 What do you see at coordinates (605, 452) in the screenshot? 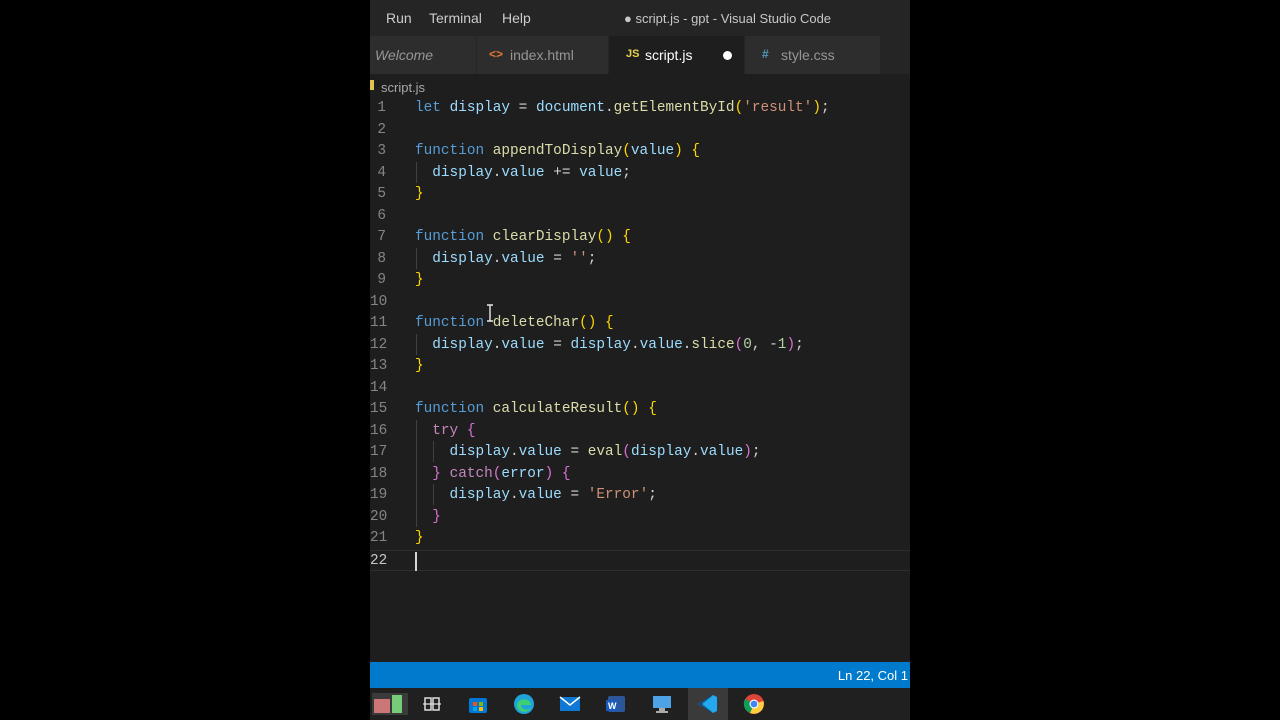
I see `code-text: display.value = eval(display.value);` at bounding box center [605, 452].